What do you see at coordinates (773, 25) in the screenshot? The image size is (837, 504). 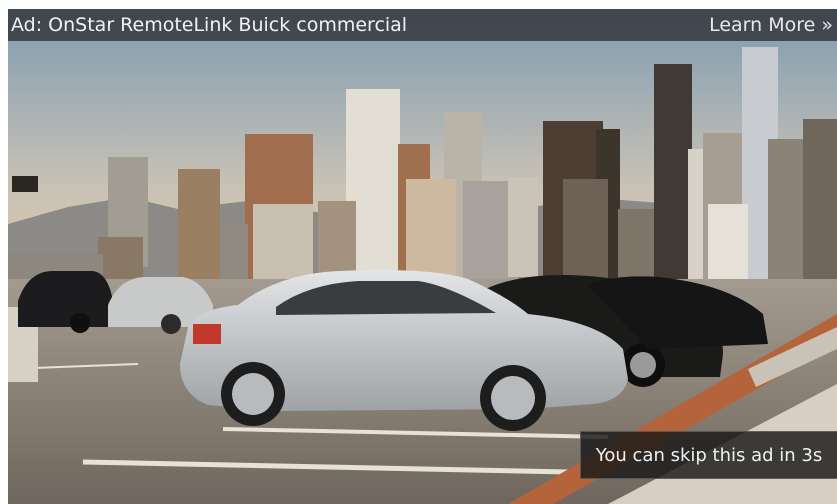 I see `learn-more-link: Learn More »` at bounding box center [773, 25].